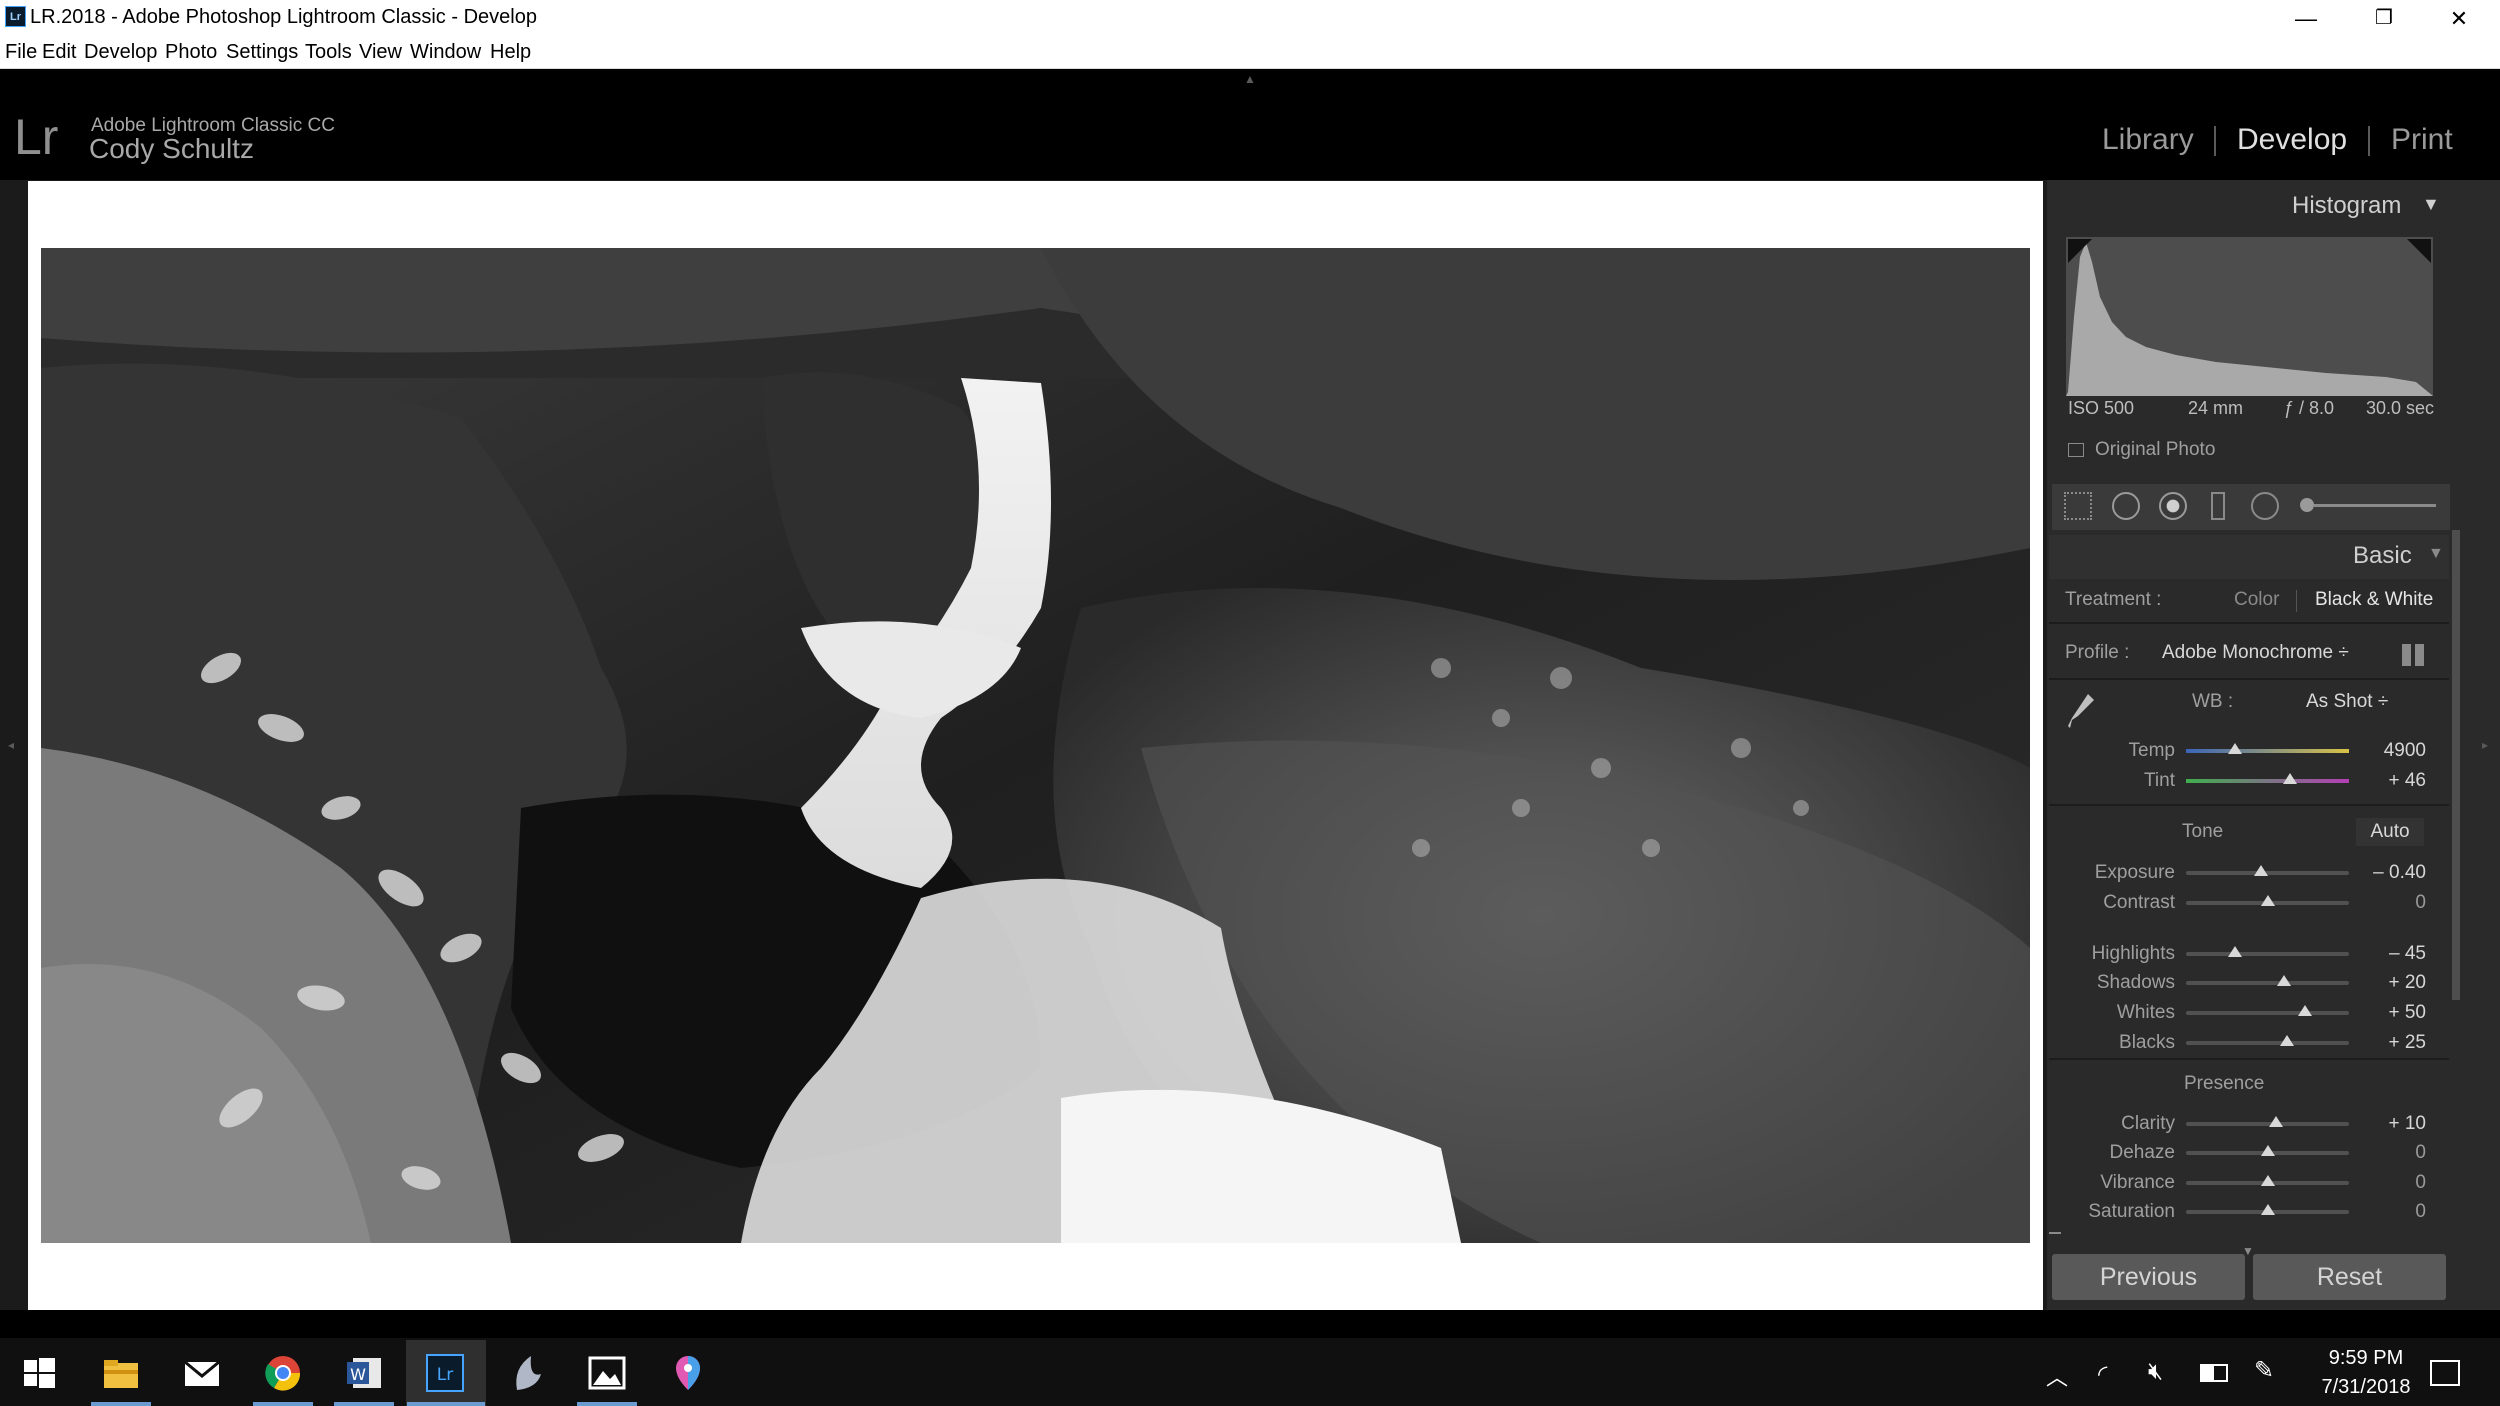 This screenshot has height=1406, width=2500. Describe the element at coordinates (2078, 506) in the screenshot. I see `crop-tool-icon` at that location.